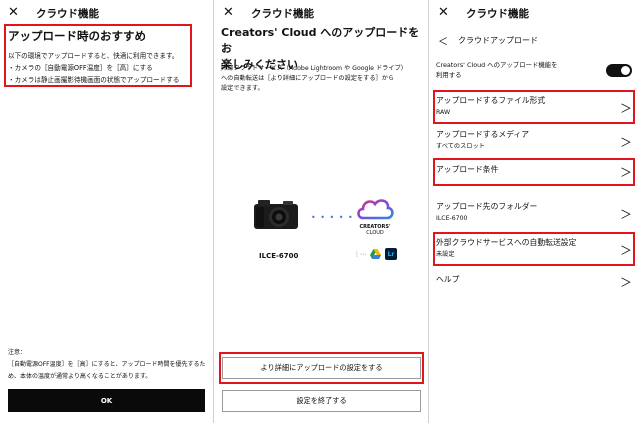 The height and width of the screenshot is (423, 640). I want to click on setting-row-file-format: アップロードするファイル形式 RAW ＞, so click(535, 108).